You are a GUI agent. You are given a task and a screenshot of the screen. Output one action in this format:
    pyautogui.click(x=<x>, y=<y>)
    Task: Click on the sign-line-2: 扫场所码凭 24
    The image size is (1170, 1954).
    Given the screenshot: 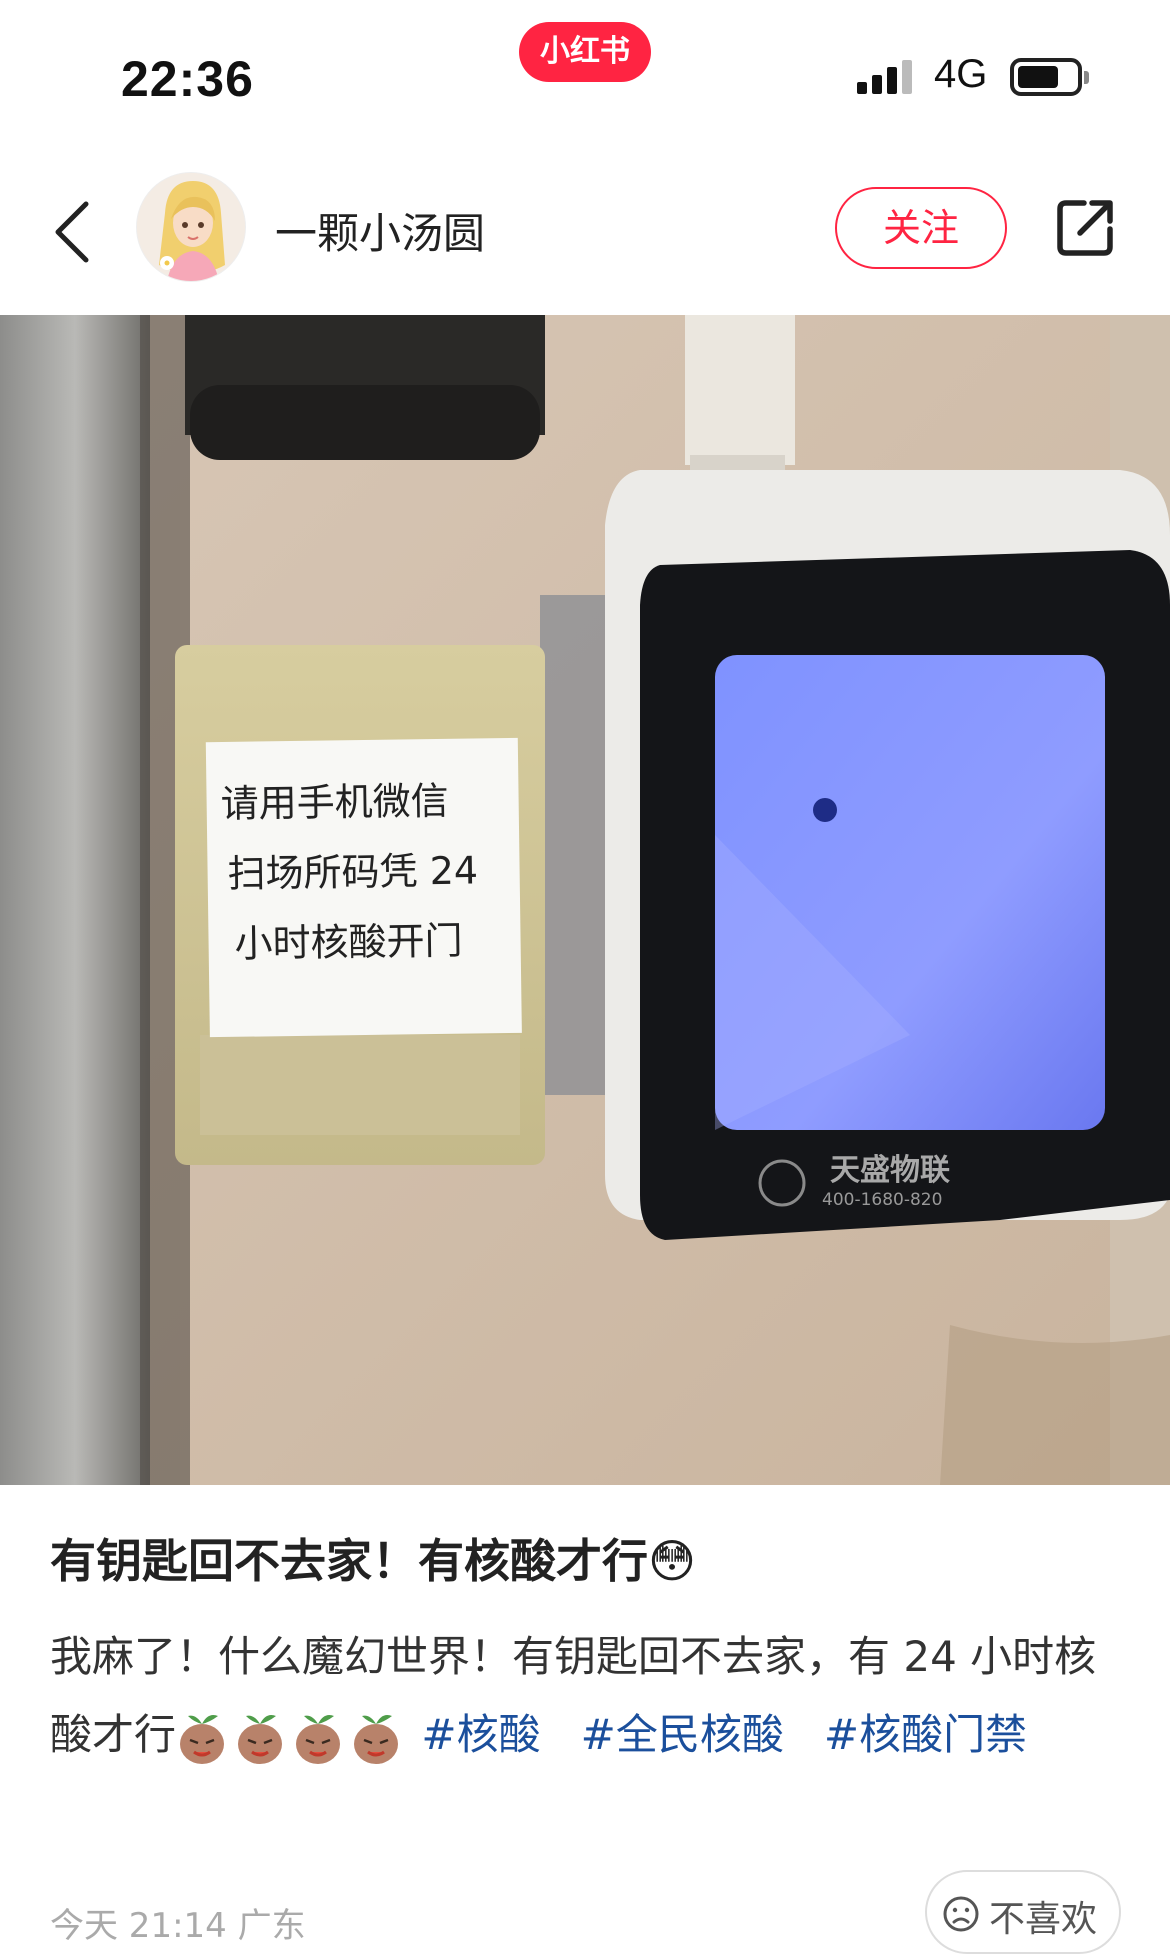 What is the action you would take?
    pyautogui.click(x=352, y=871)
    